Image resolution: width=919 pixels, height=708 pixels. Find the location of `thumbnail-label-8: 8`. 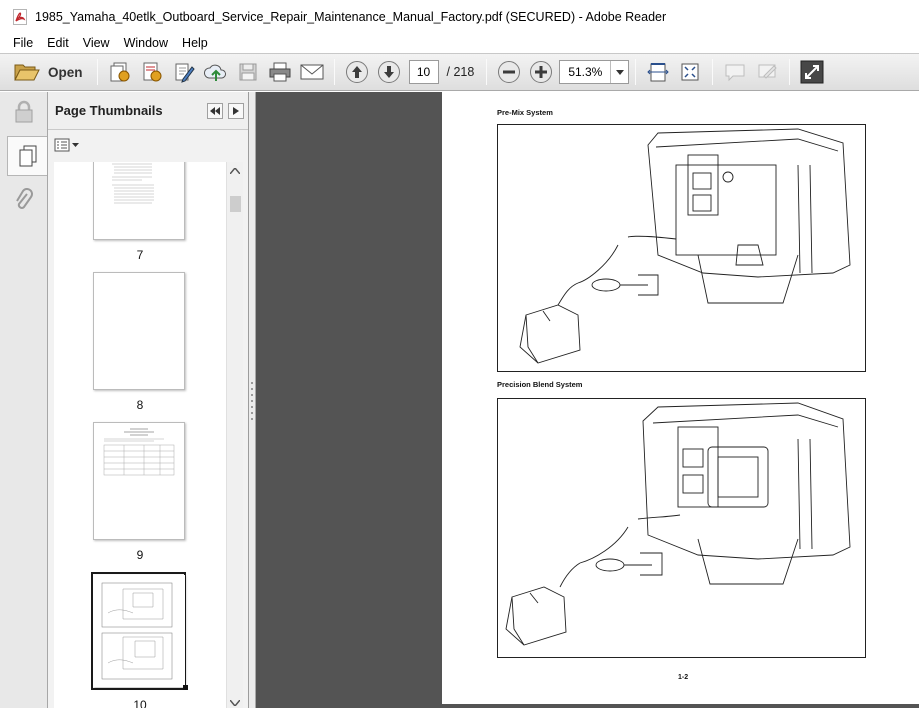

thumbnail-label-8: 8 is located at coordinates (140, 405).